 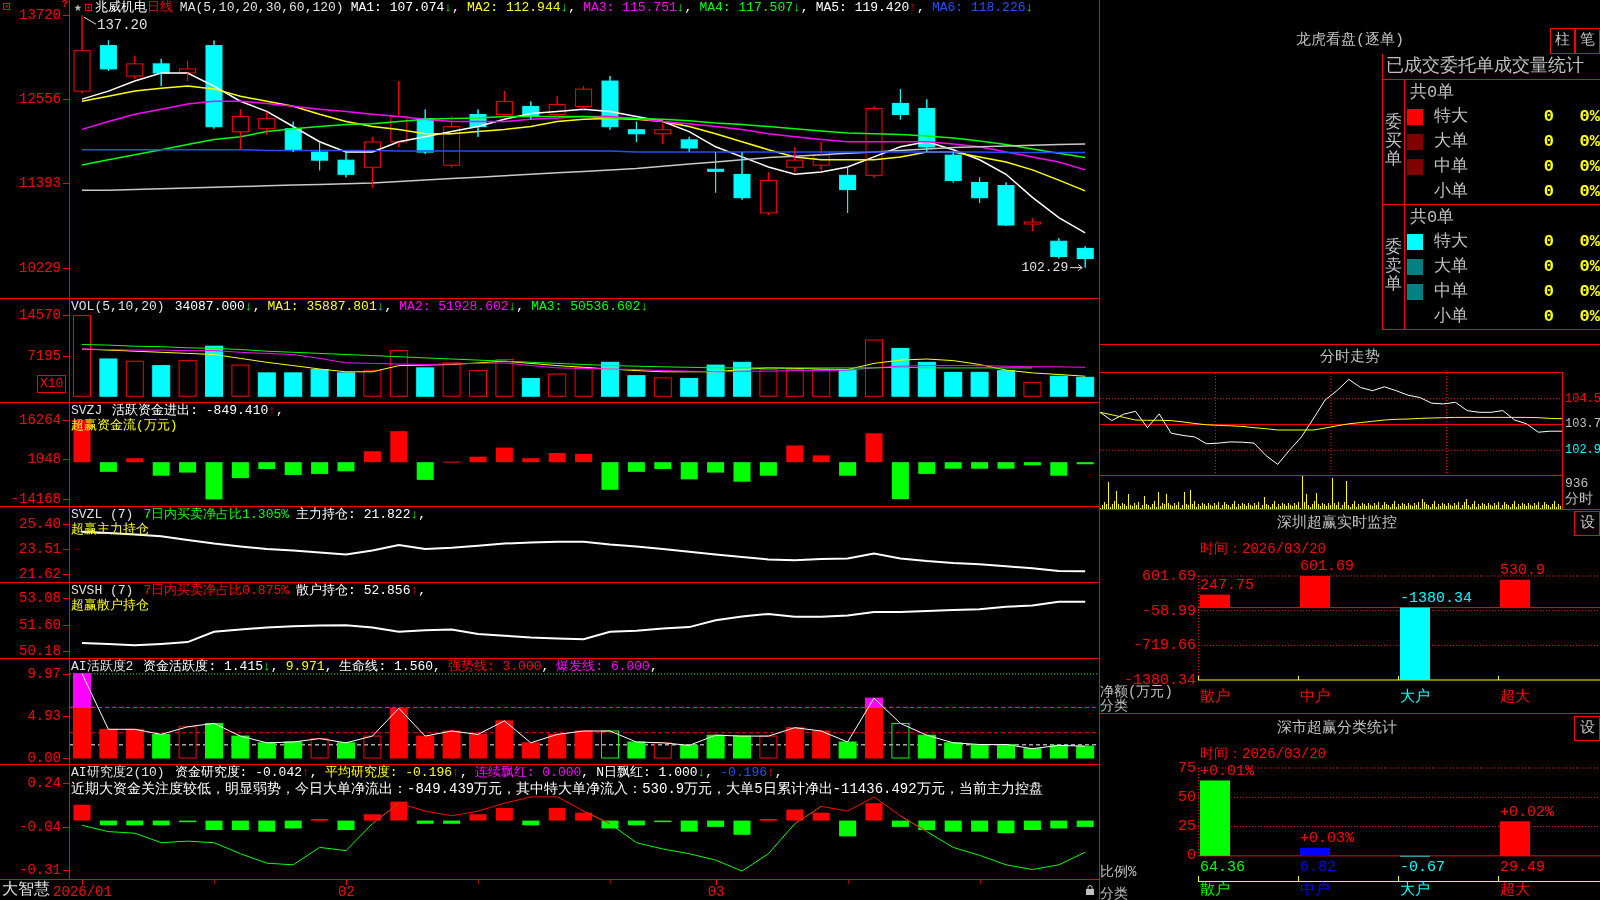 I want to click on favorite-star: ★, so click(x=78, y=7).